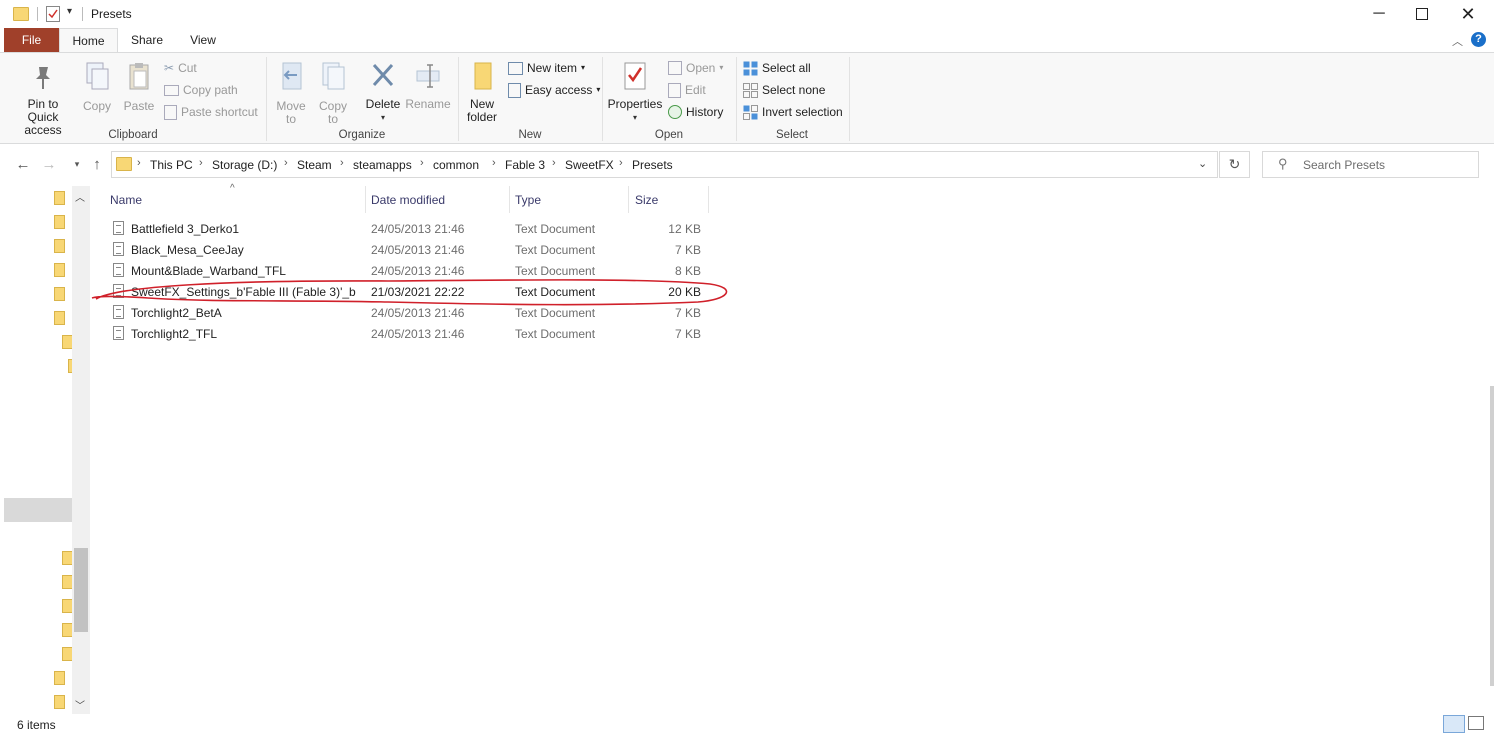 The width and height of the screenshot is (1494, 736). What do you see at coordinates (528, 200) in the screenshot?
I see `column-header-type: Type` at bounding box center [528, 200].